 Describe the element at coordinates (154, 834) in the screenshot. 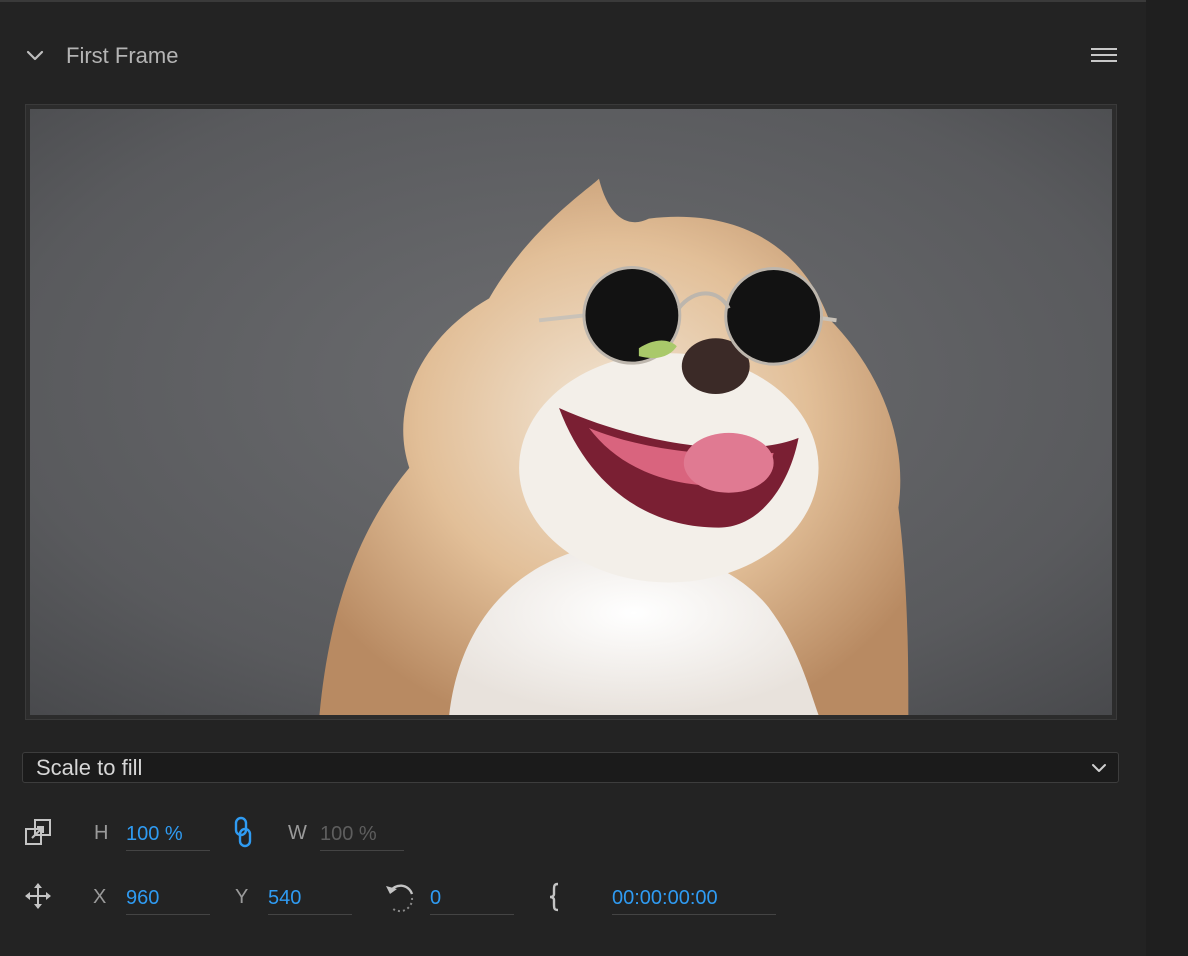

I see `height-scale-value: 100 %` at that location.